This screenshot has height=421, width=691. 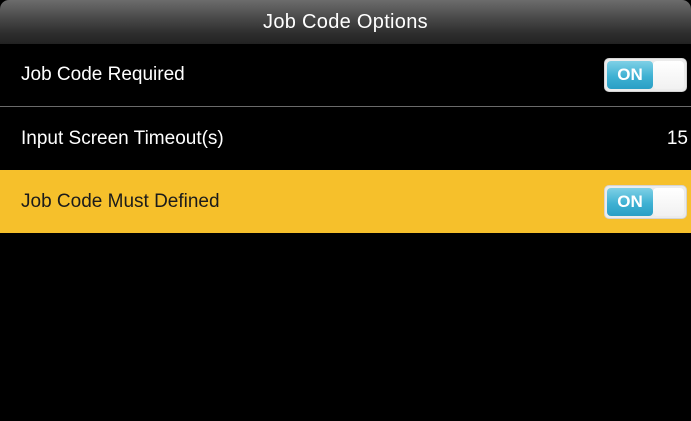 I want to click on page-title: Job Code Options, so click(x=345, y=22).